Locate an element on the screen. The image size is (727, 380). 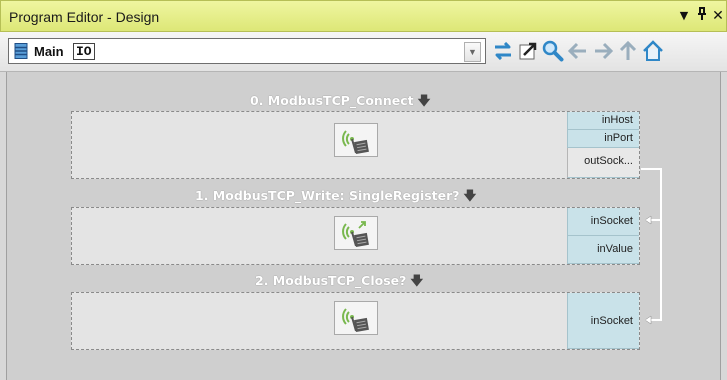
pin-icon is located at coordinates (702, 13).